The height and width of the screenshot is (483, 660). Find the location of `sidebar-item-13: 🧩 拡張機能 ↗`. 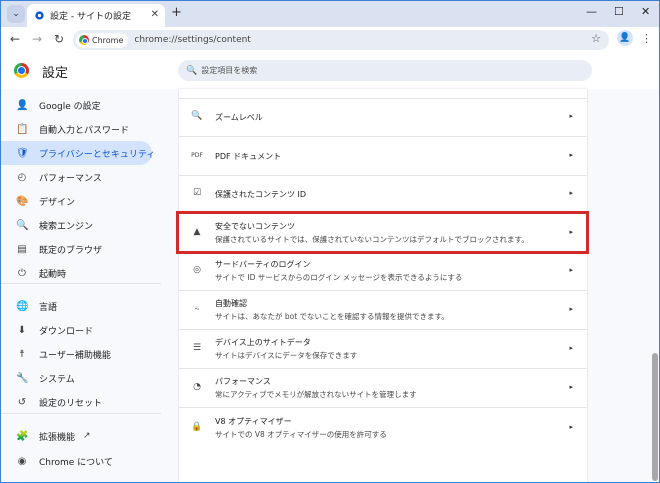

sidebar-item-13: 🧩 拡張機能 ↗ is located at coordinates (76, 436).